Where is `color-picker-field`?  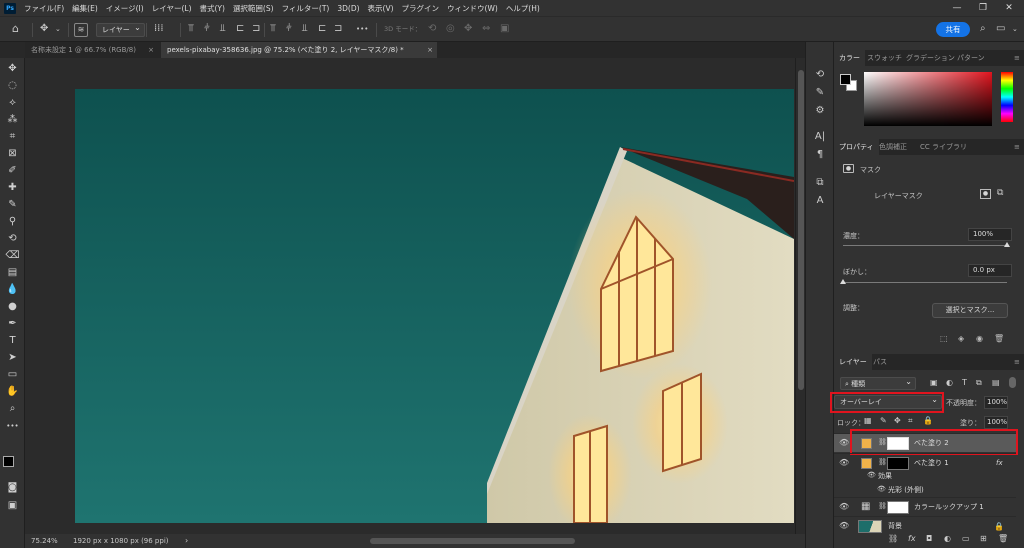 color-picker-field is located at coordinates (928, 99).